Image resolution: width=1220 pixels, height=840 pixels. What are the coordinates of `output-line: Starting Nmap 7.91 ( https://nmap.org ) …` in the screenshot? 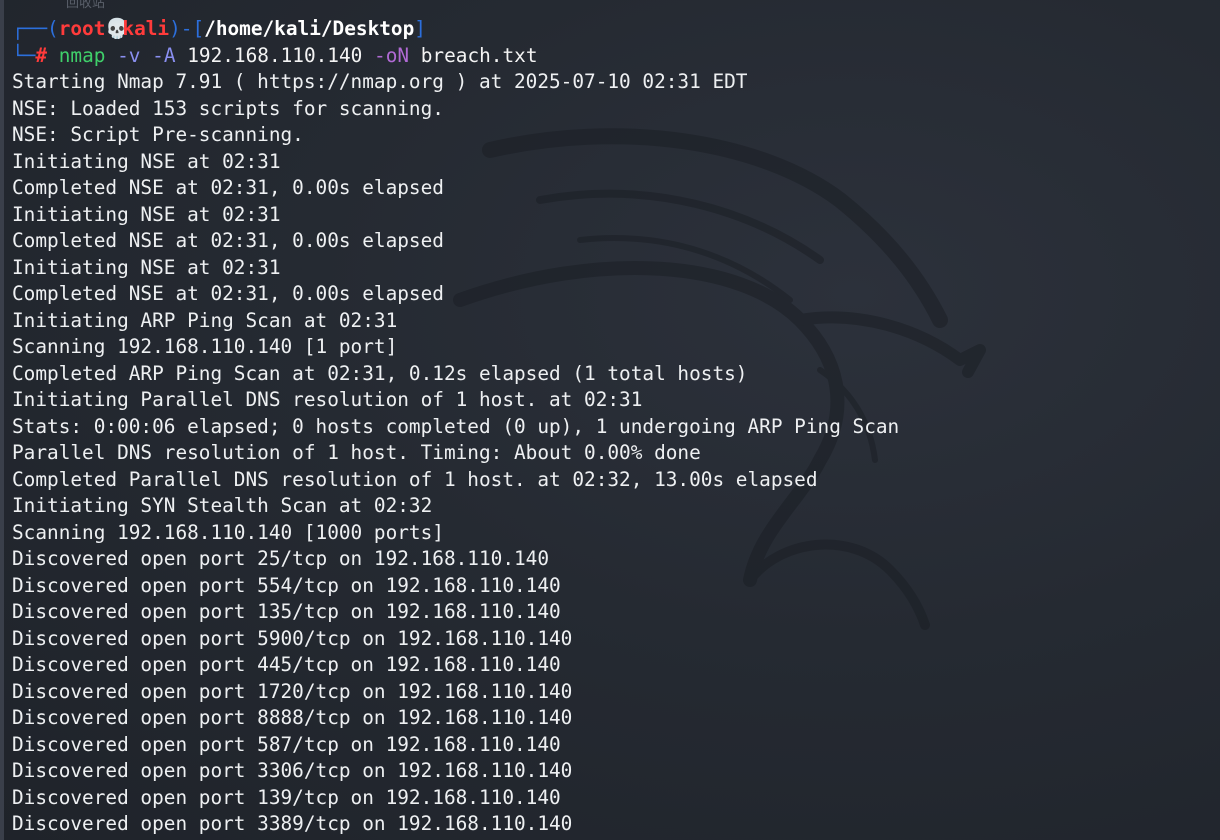 It's located at (380, 81).